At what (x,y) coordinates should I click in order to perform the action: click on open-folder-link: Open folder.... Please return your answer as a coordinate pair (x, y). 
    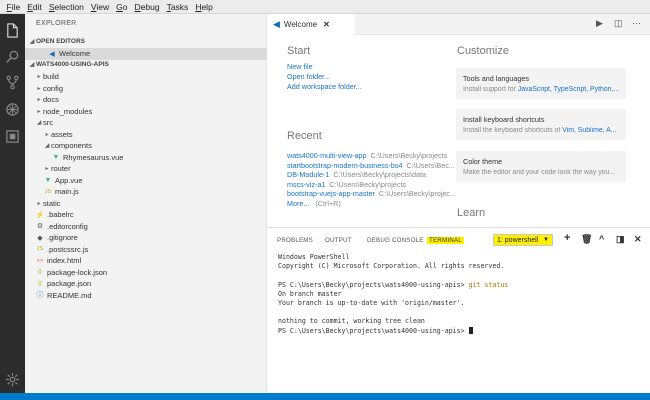
    Looking at the image, I should click on (308, 76).